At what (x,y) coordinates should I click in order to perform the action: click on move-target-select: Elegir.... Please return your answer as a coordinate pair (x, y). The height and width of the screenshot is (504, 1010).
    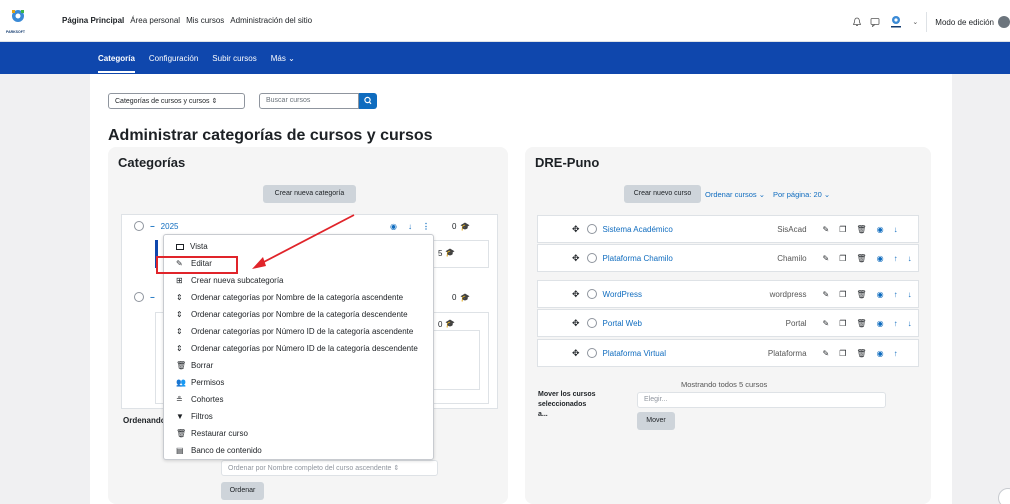
    Looking at the image, I should click on (761, 400).